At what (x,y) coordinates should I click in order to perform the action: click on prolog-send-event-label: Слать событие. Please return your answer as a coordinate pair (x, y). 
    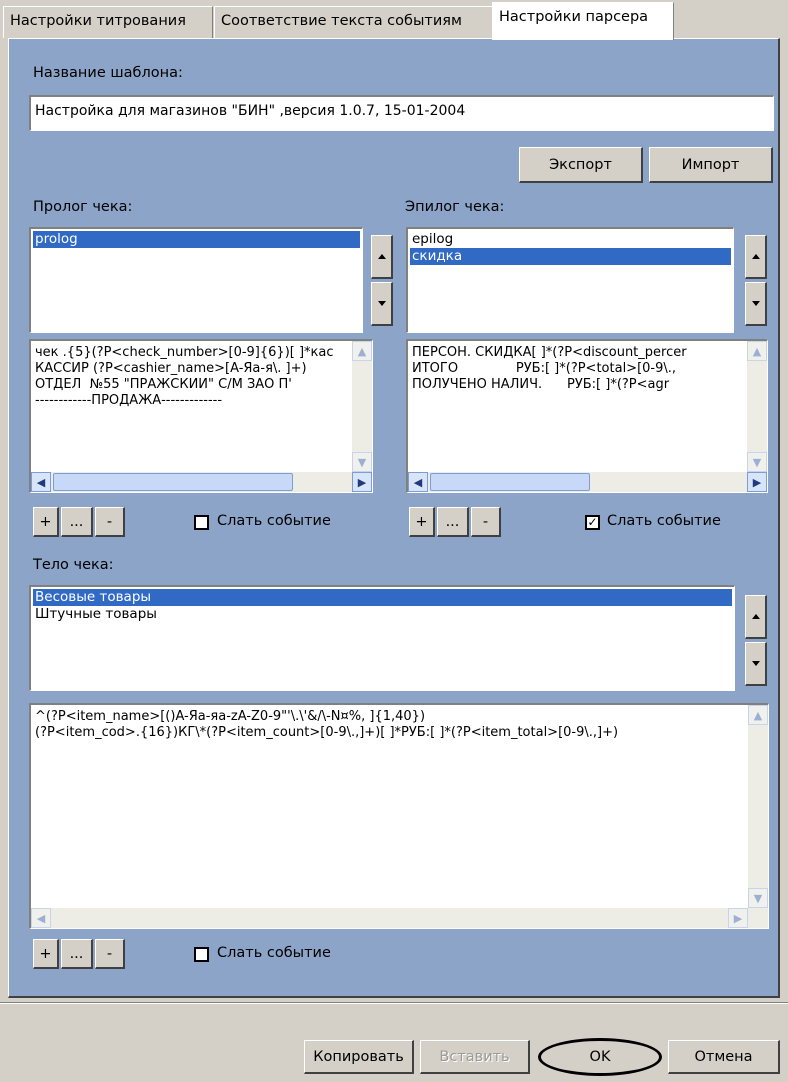
    Looking at the image, I should click on (274, 521).